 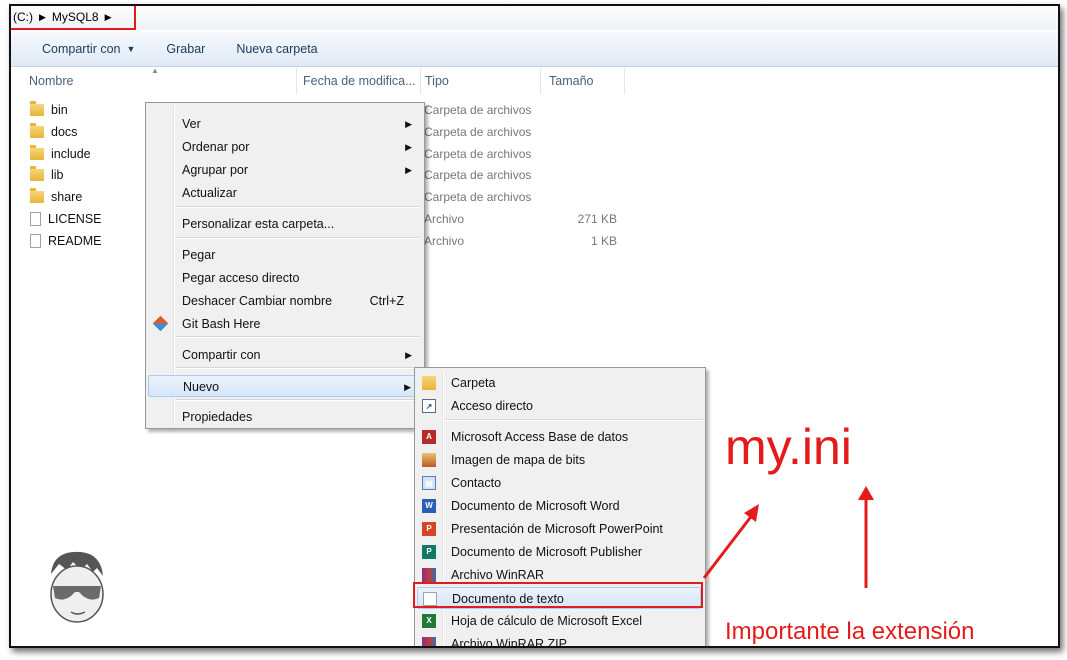 I want to click on avatar-icon, so click(x=77, y=587).